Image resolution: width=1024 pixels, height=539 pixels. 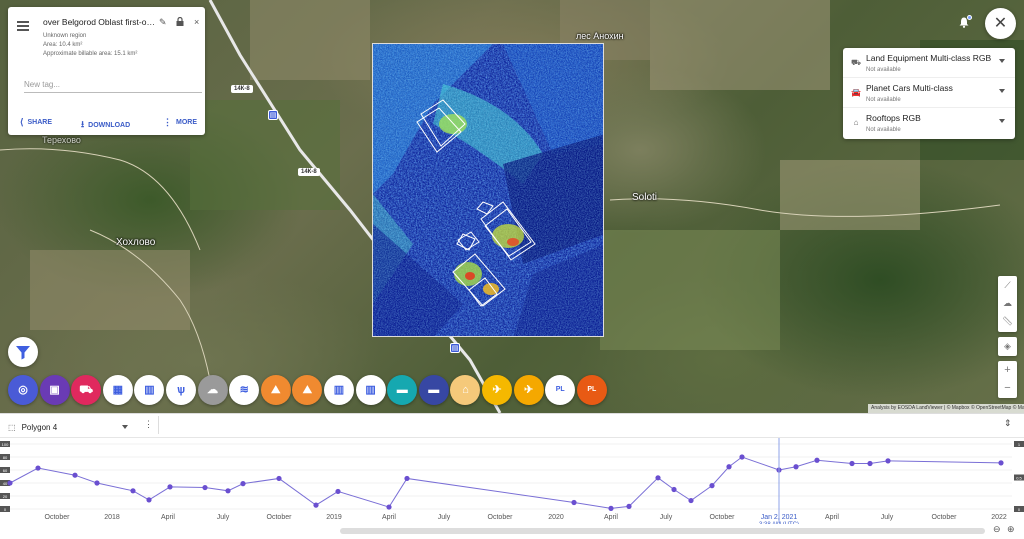 I want to click on x-axis-tick-label: 2018, so click(x=112, y=517).